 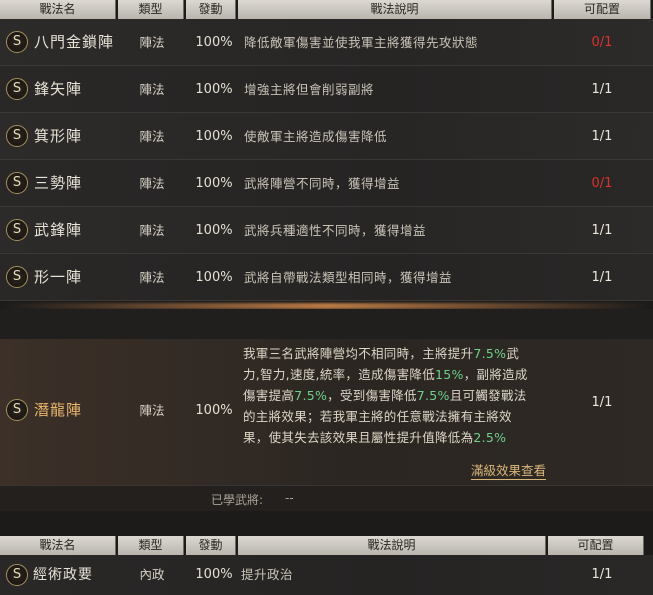 I want to click on tactic-row: S 武鋒陣 陣法 100% 武將兵種適性不同時，獲得增益 1/1, so click(x=326, y=230).